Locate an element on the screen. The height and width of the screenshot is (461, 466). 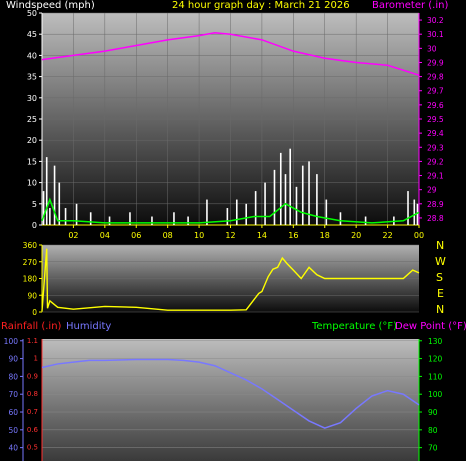
humidity-y-tick-label: 70 is located at coordinates (13, 394).